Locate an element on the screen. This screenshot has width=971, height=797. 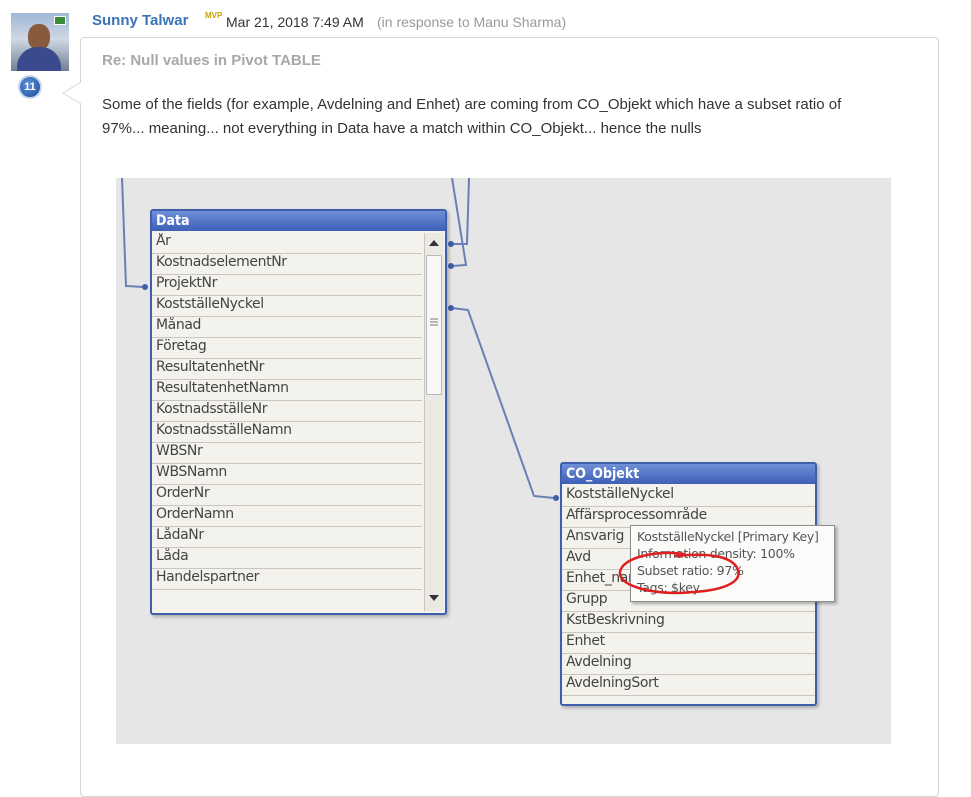
user-avatar is located at coordinates (40, 42).